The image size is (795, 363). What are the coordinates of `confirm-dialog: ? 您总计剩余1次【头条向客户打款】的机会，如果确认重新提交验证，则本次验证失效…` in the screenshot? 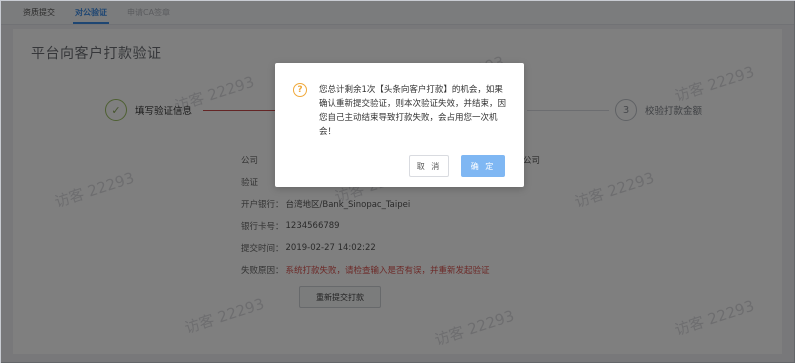 It's located at (399, 125).